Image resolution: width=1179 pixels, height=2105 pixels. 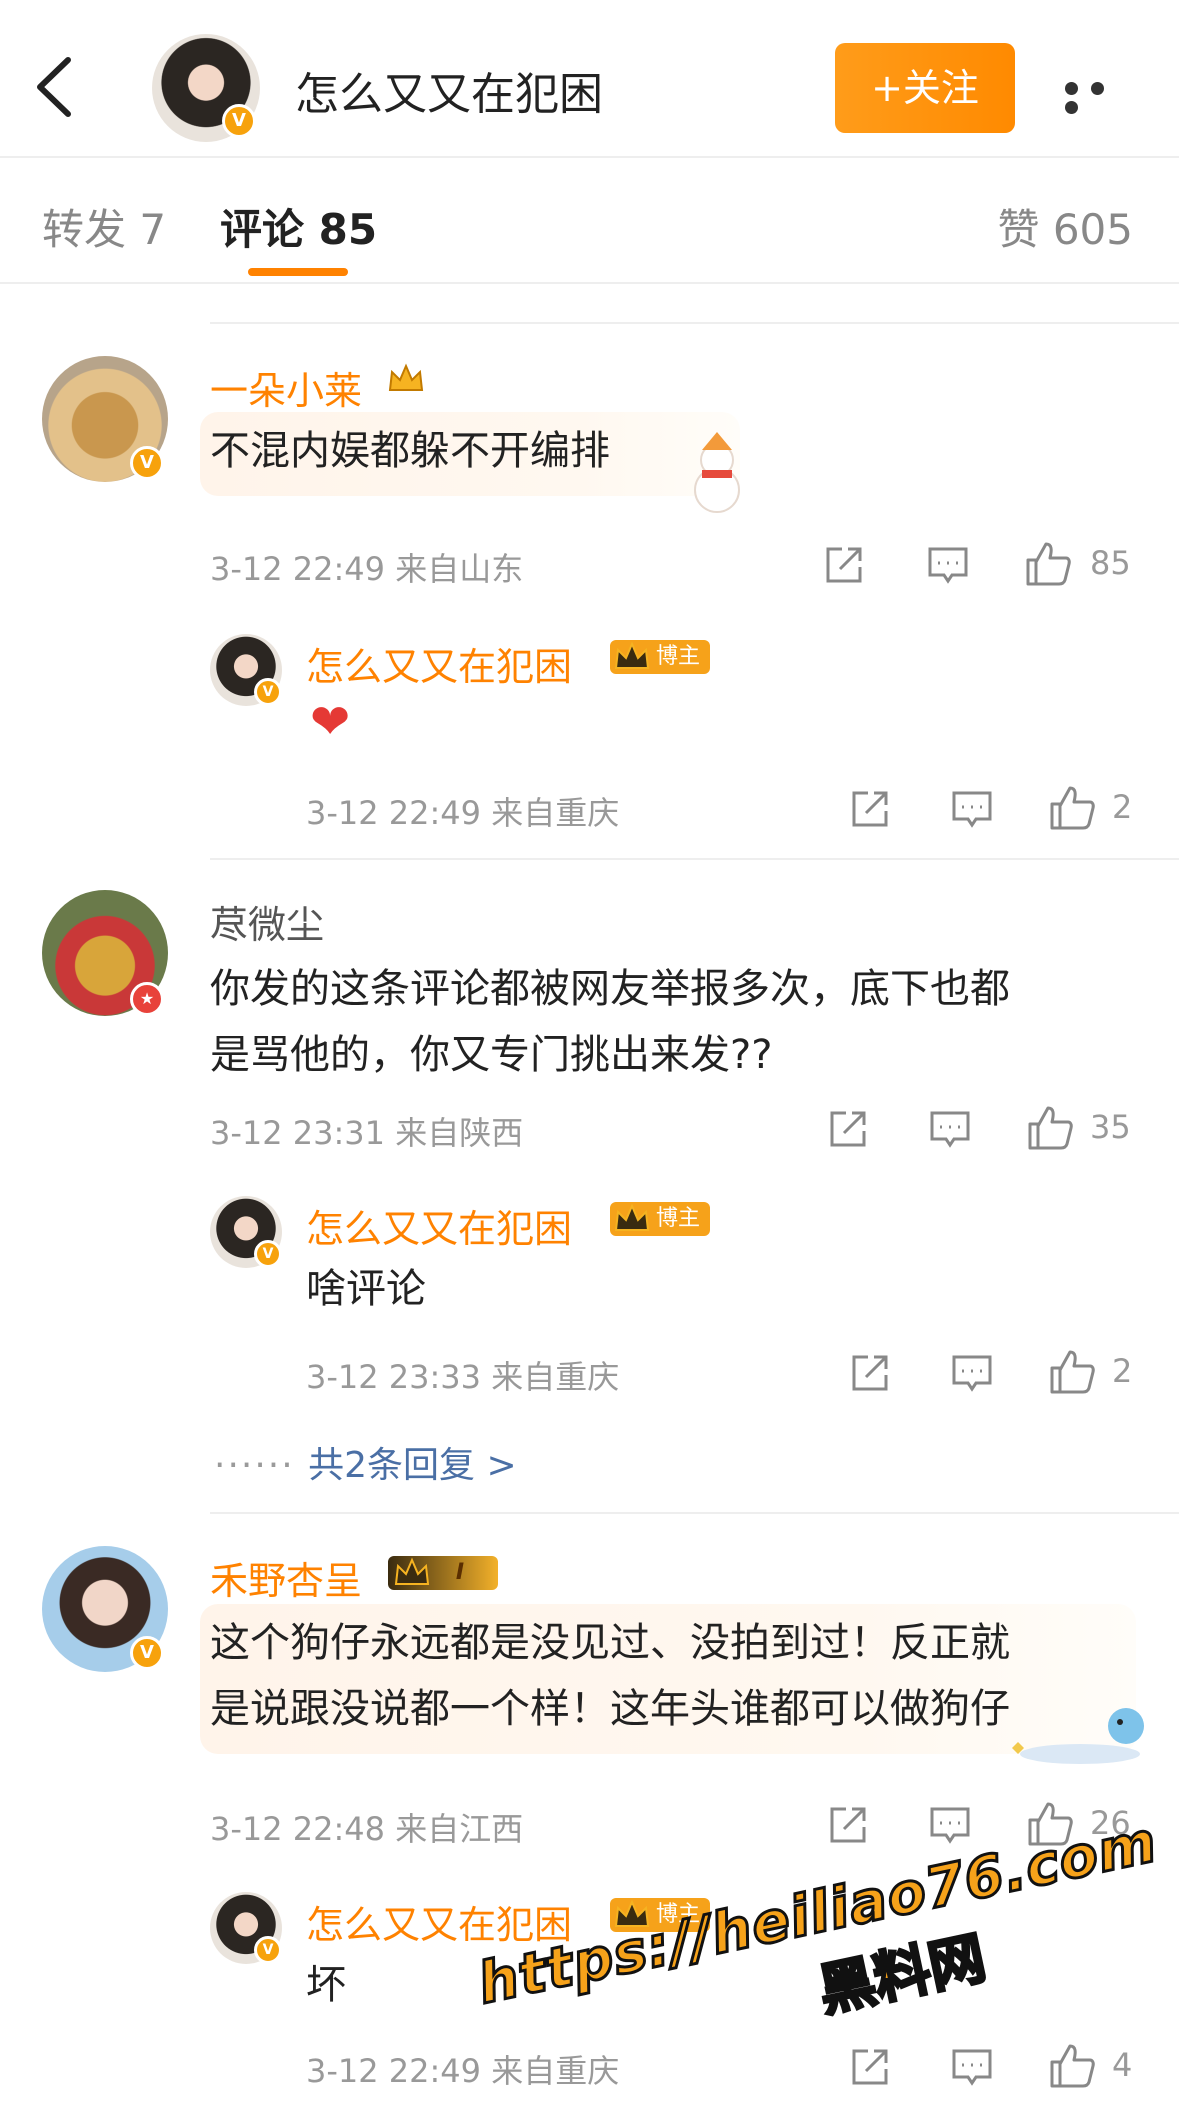 I want to click on top-bar: V 怎么又又在犯困 +关注, so click(x=589, y=79).